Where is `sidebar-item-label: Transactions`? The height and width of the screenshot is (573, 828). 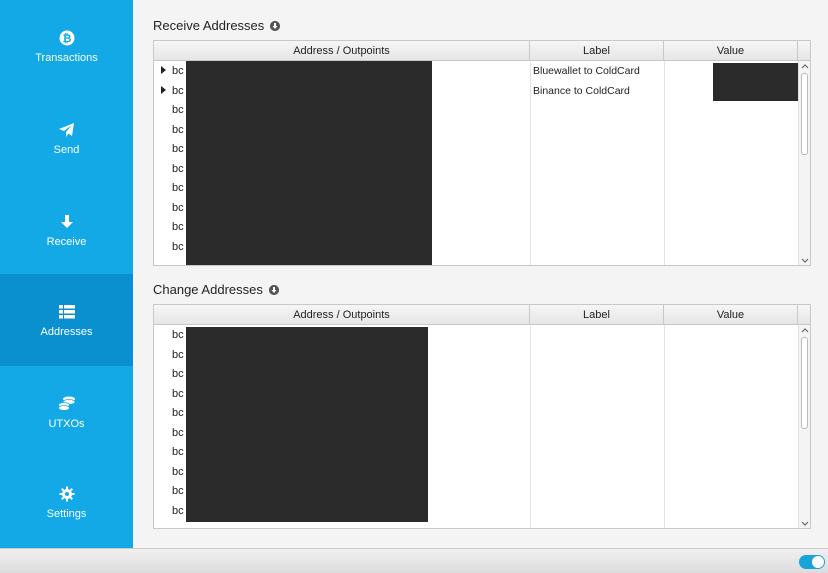 sidebar-item-label: Transactions is located at coordinates (66, 57).